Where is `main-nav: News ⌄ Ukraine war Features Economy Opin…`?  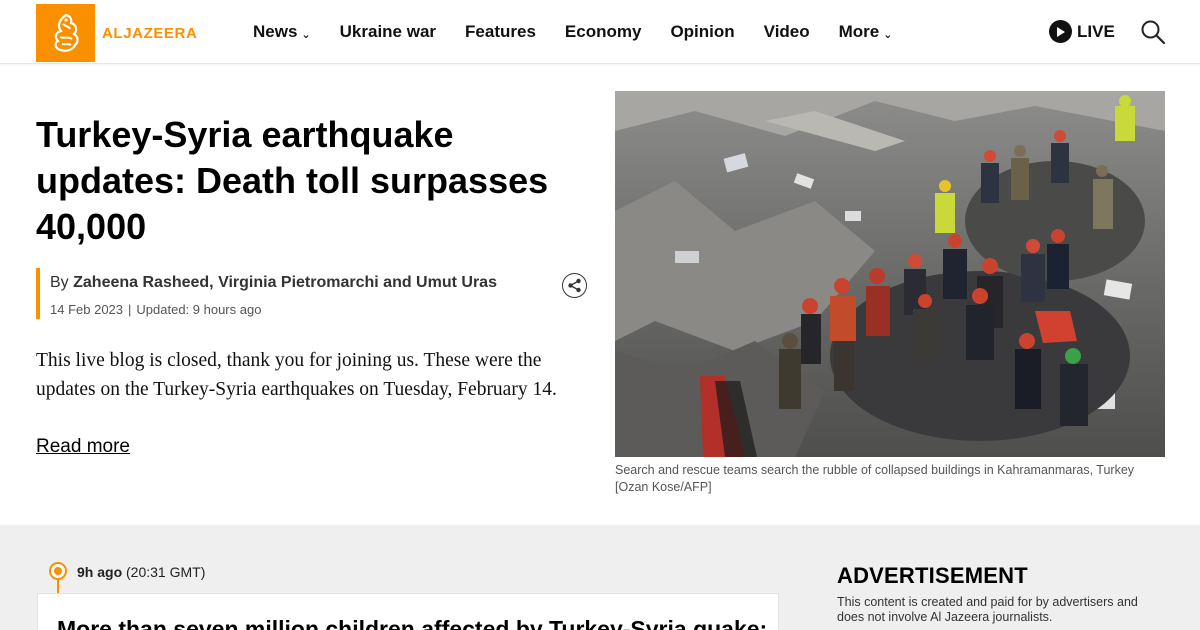
main-nav: News ⌄ Ukraine war Features Economy Opin… is located at coordinates (587, 32).